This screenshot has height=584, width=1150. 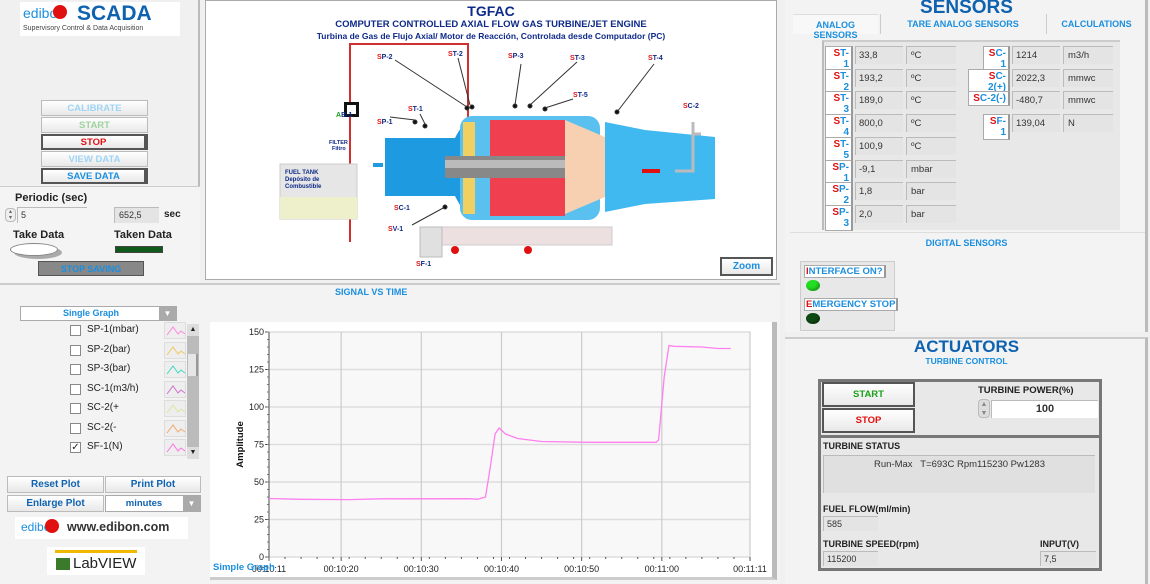 I want to click on graph-mode-value: Single Graph, so click(x=90, y=313).